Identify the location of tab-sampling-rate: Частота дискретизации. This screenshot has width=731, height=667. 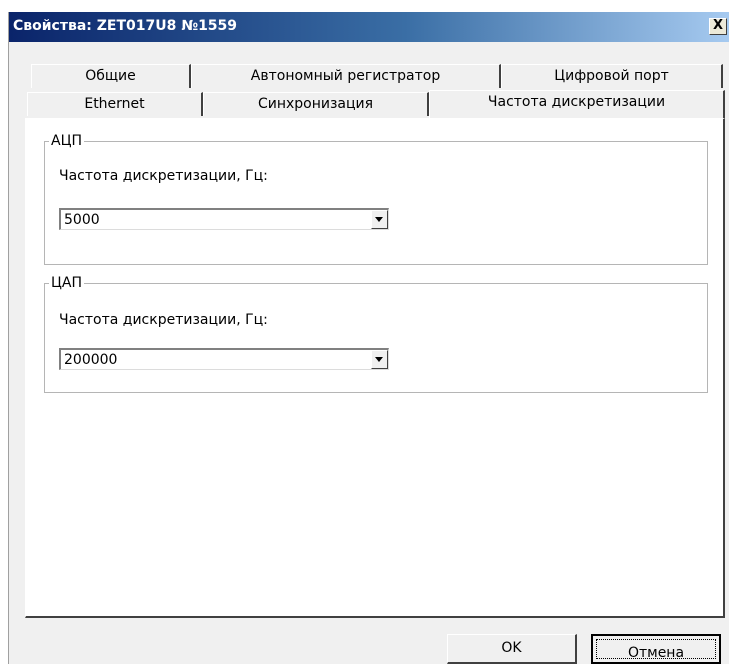
(577, 104).